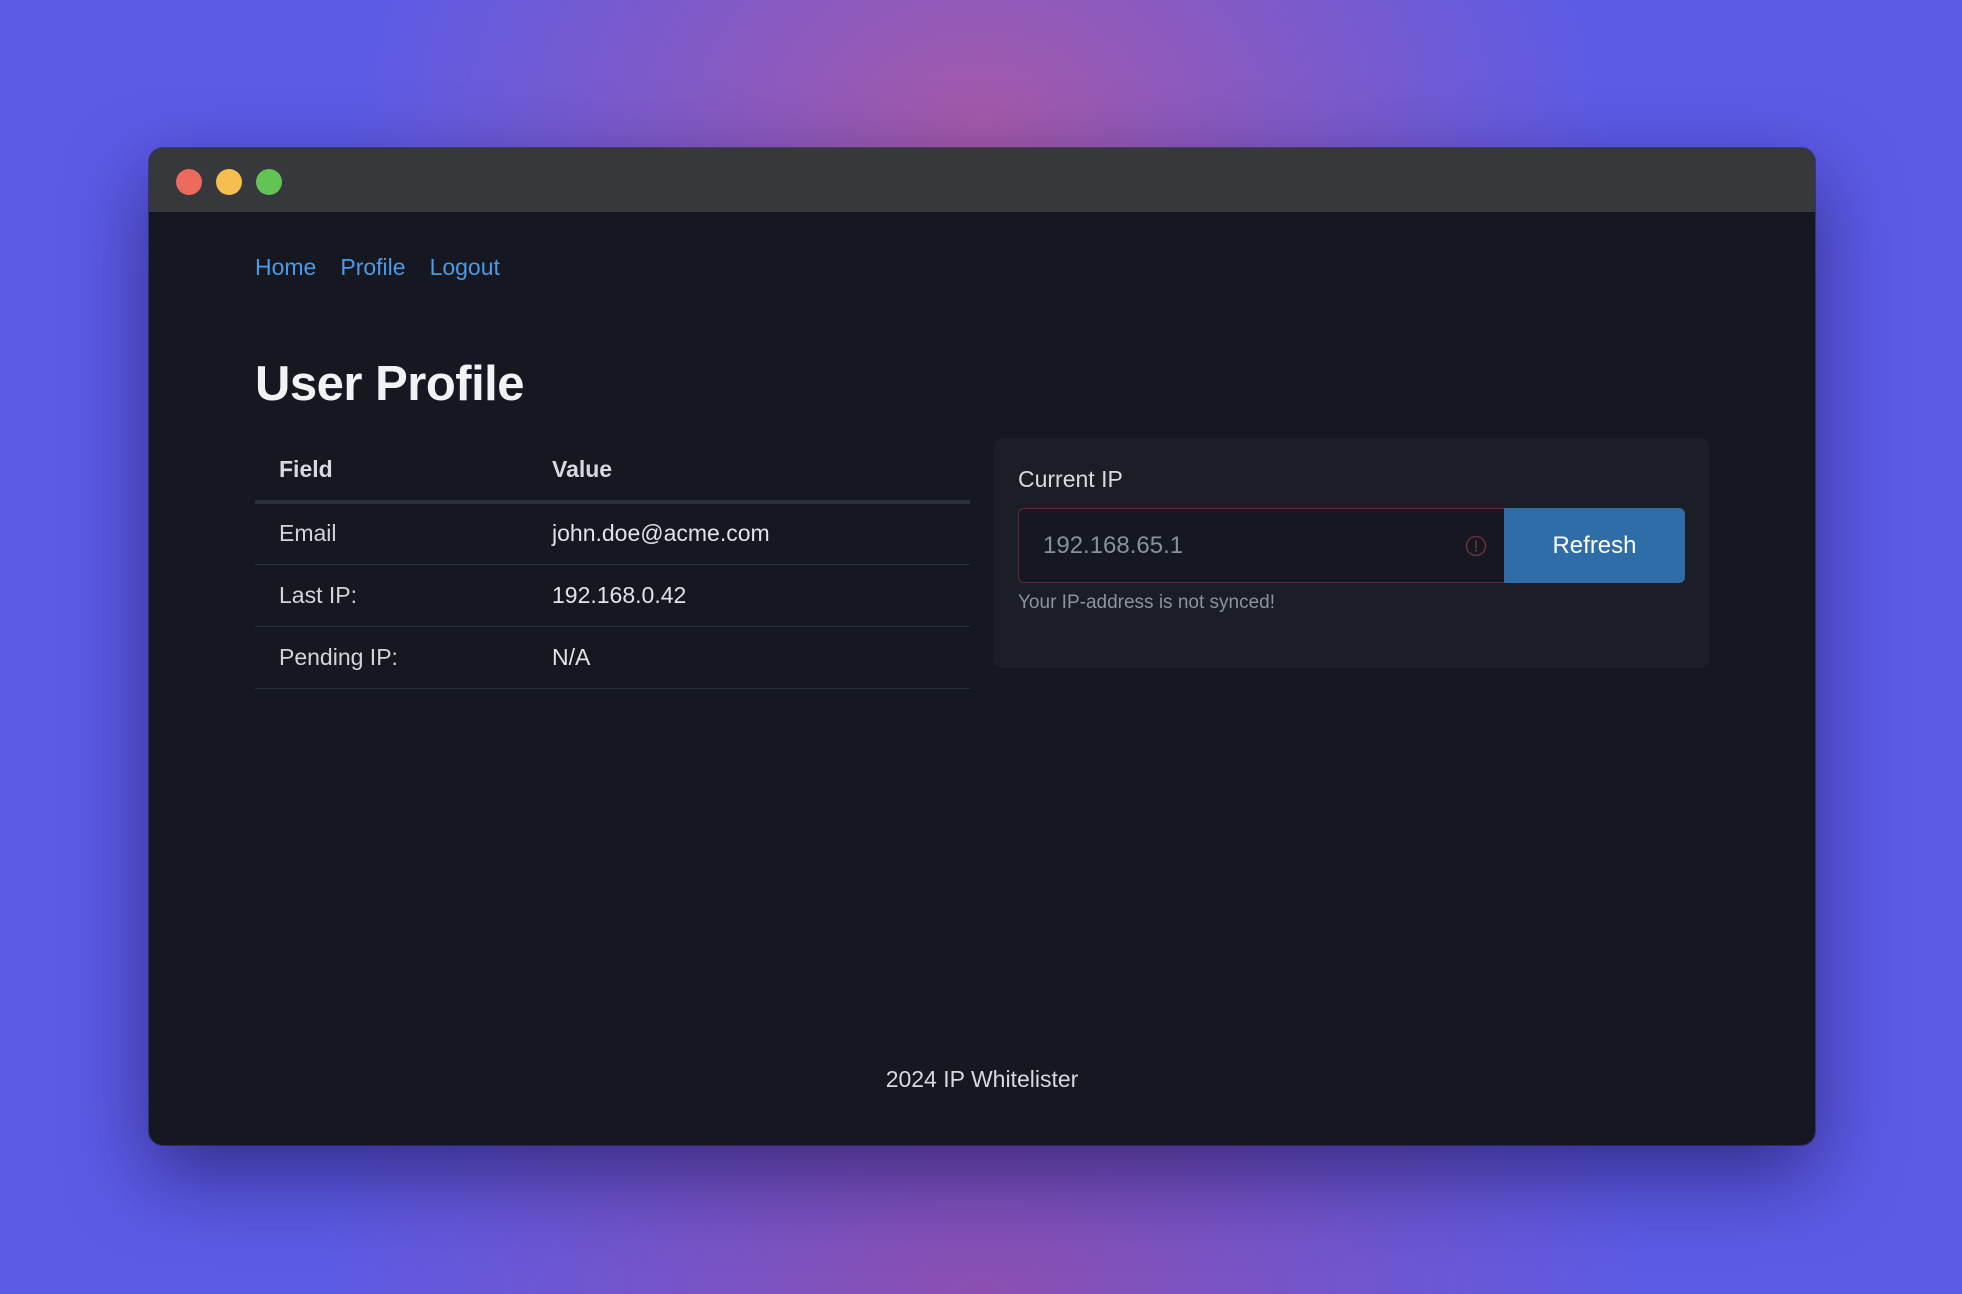 The width and height of the screenshot is (1962, 1294). Describe the element at coordinates (465, 267) in the screenshot. I see `nav-link-logout: Logout` at that location.